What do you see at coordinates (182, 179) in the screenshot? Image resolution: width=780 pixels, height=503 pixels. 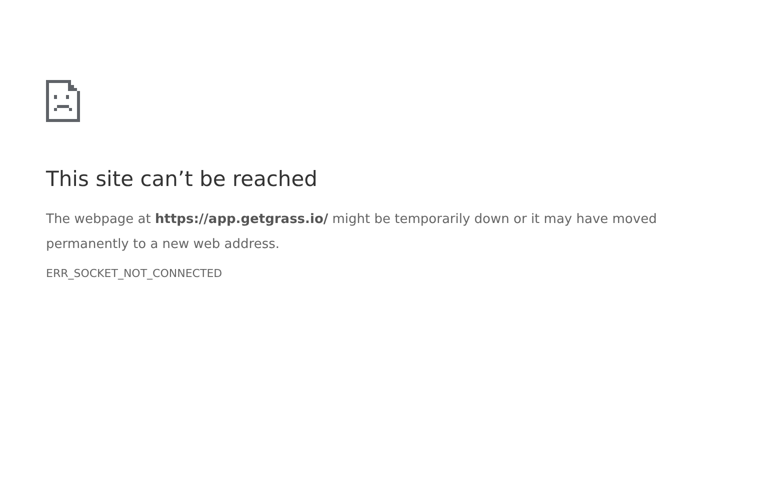 I see `error-heading: This site can’t be reached` at bounding box center [182, 179].